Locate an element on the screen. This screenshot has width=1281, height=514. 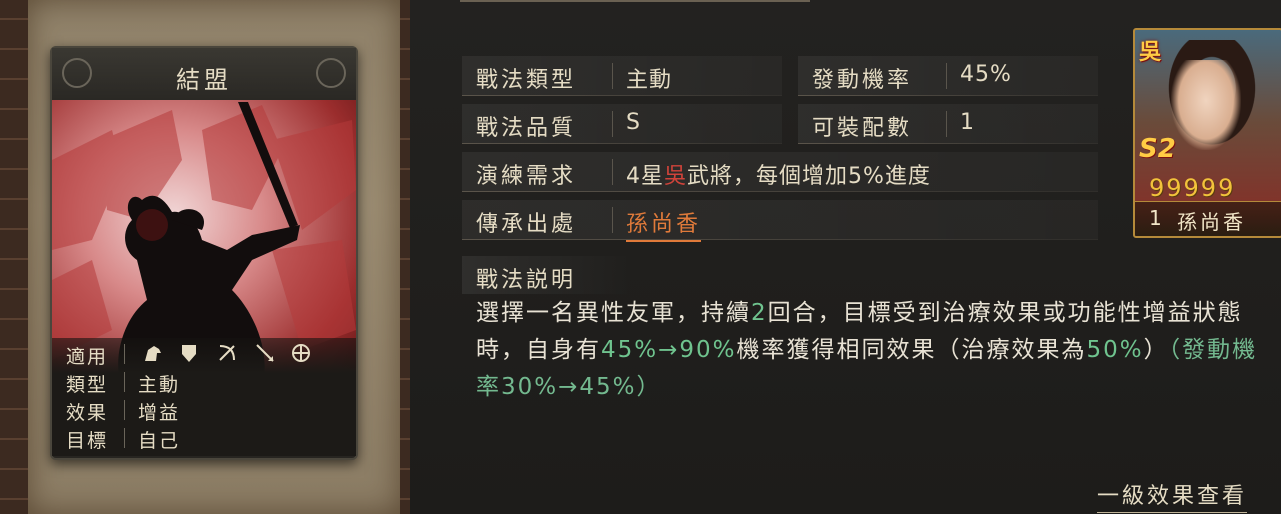
info-label: 類型 is located at coordinates (87, 385).